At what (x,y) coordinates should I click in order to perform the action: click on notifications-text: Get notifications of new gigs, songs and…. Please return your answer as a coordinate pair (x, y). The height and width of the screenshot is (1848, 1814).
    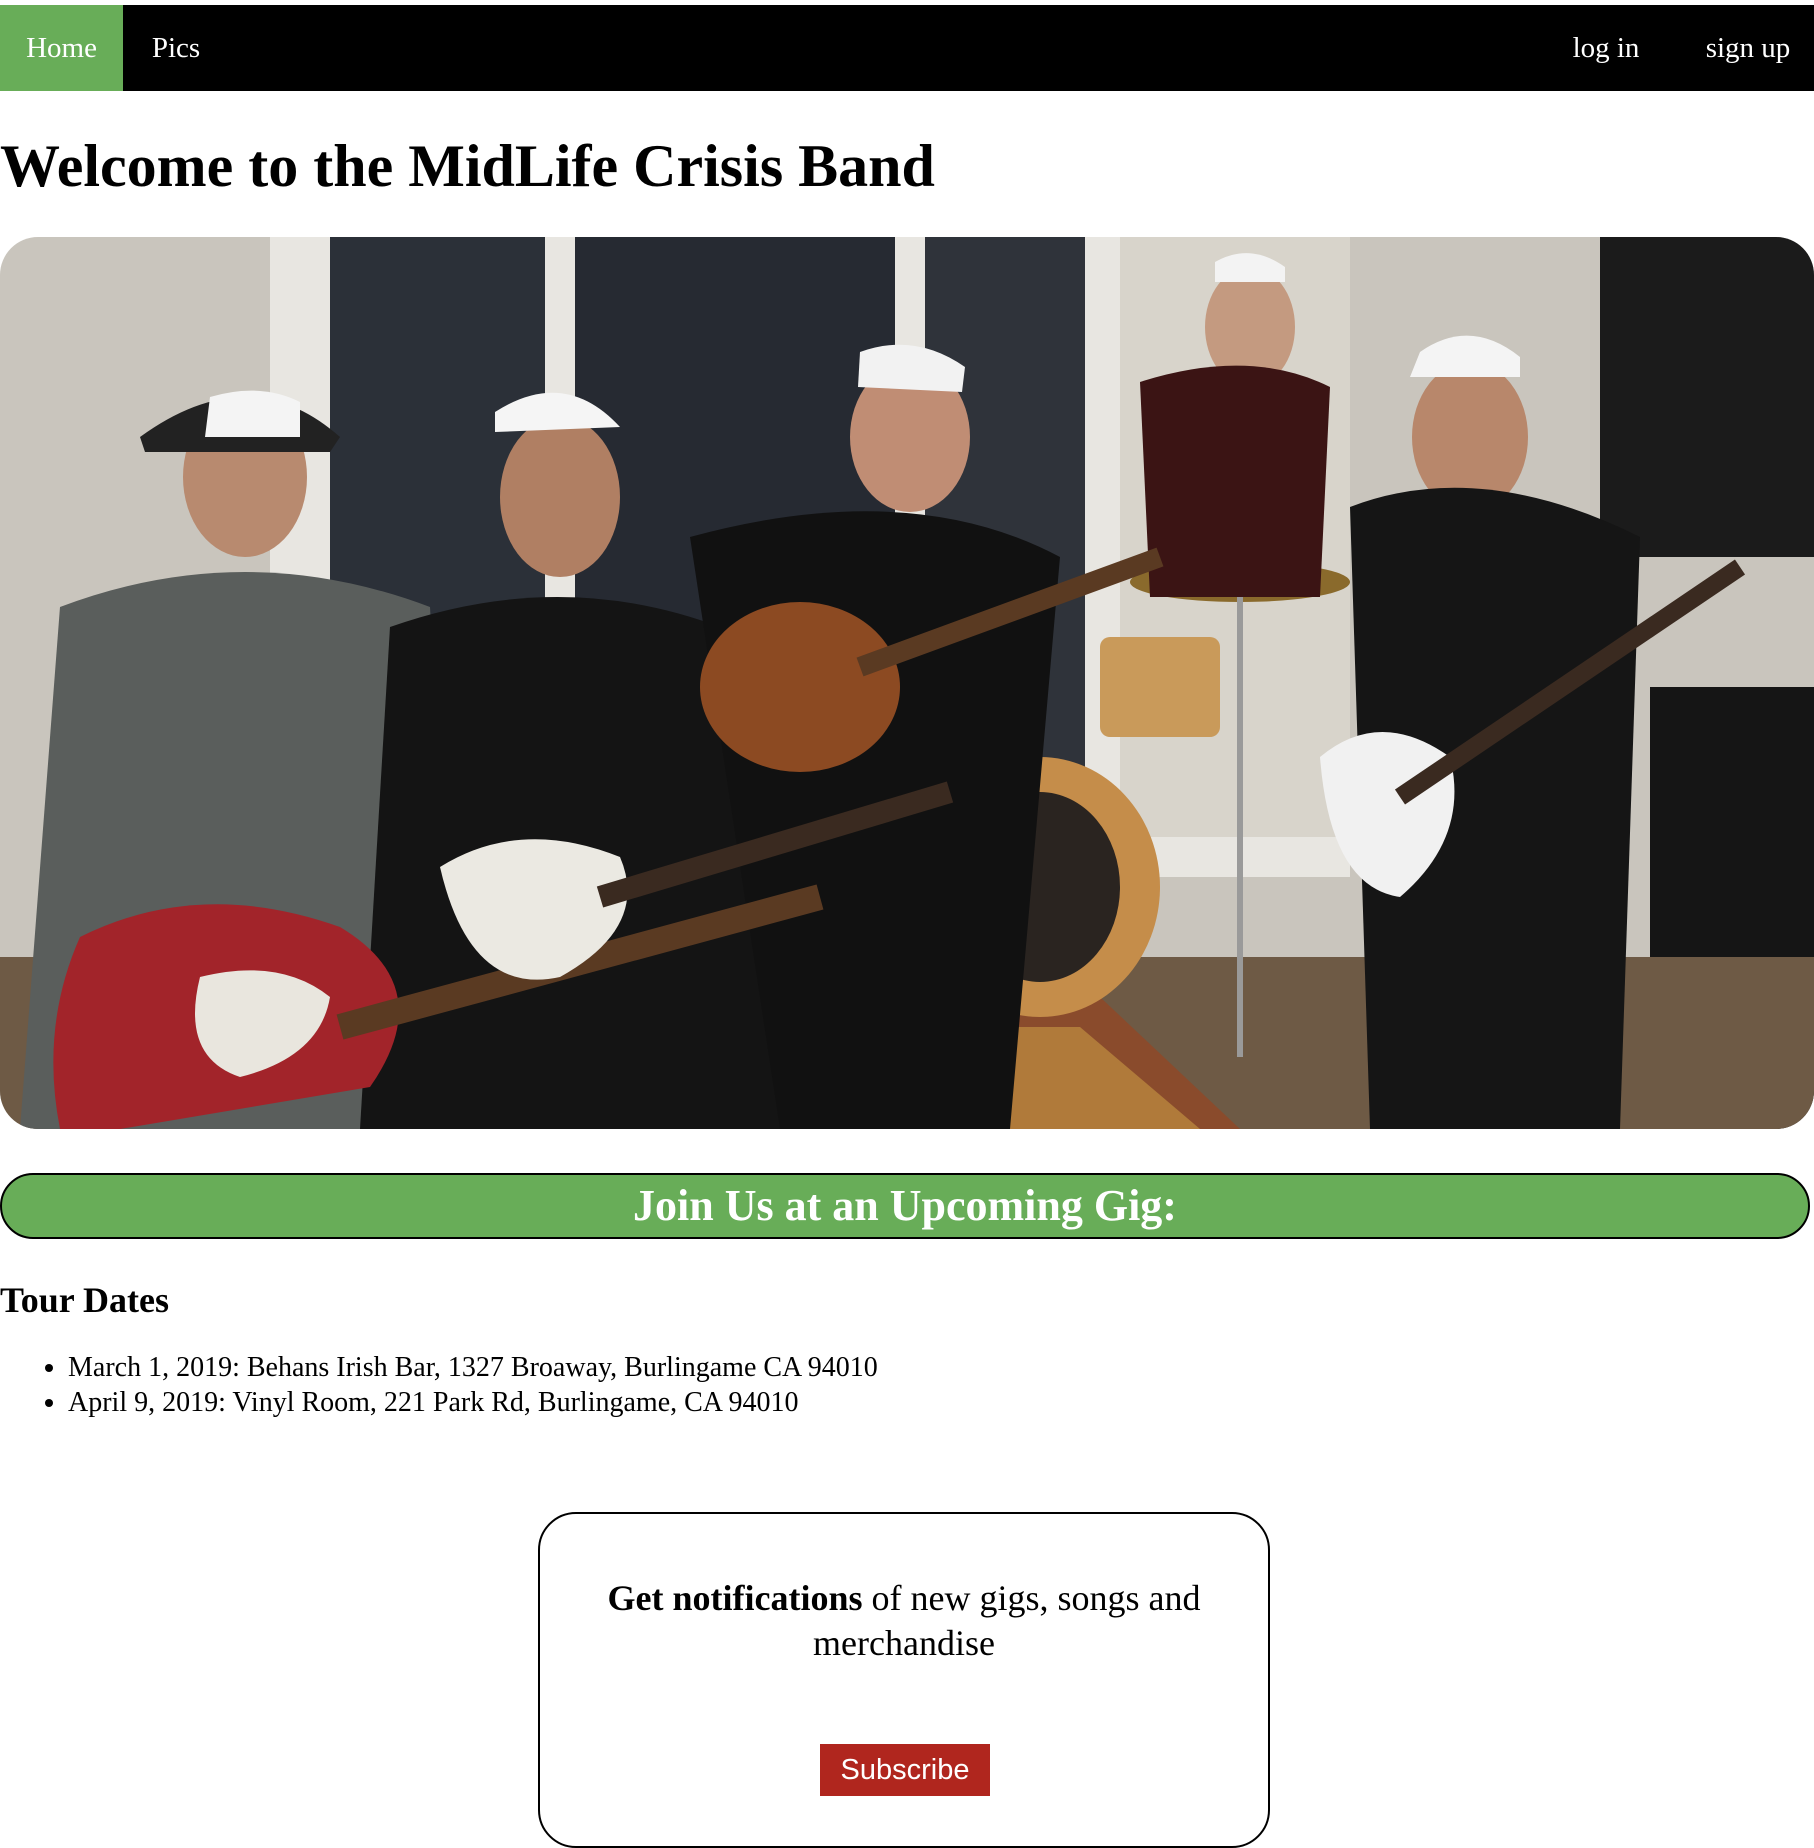
    Looking at the image, I should click on (904, 1621).